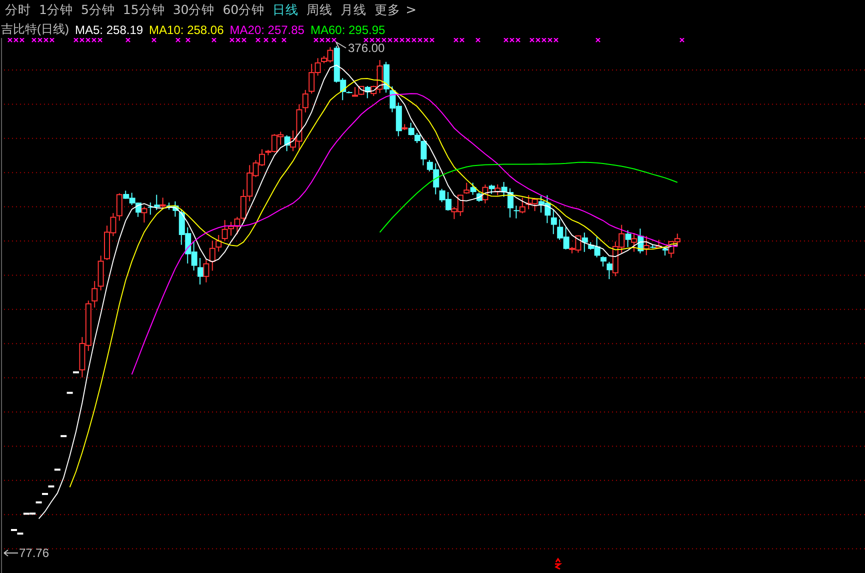 Image resolution: width=865 pixels, height=573 pixels. I want to click on period-tab: 15分钟, so click(145, 10).